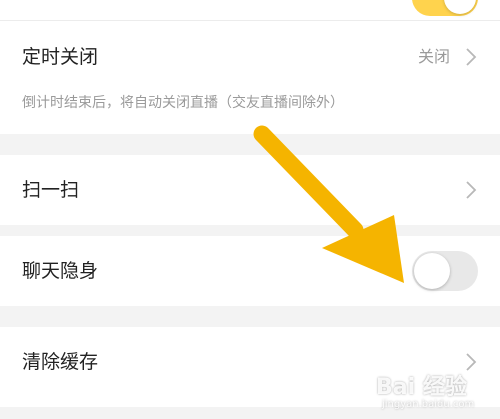 The height and width of the screenshot is (419, 500). I want to click on invisible-chat-toggle, so click(445, 271).